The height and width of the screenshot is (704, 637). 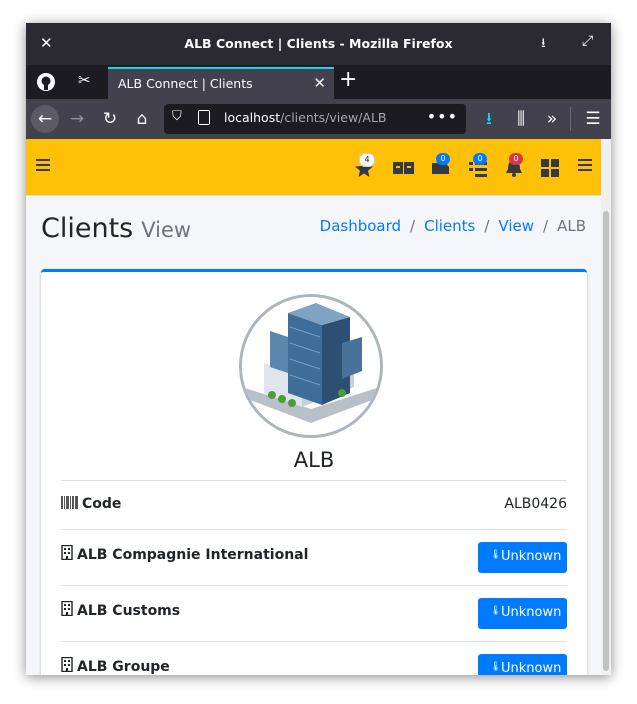 I want to click on tab-active: ALB Connect | Clients ✕, so click(x=221, y=83).